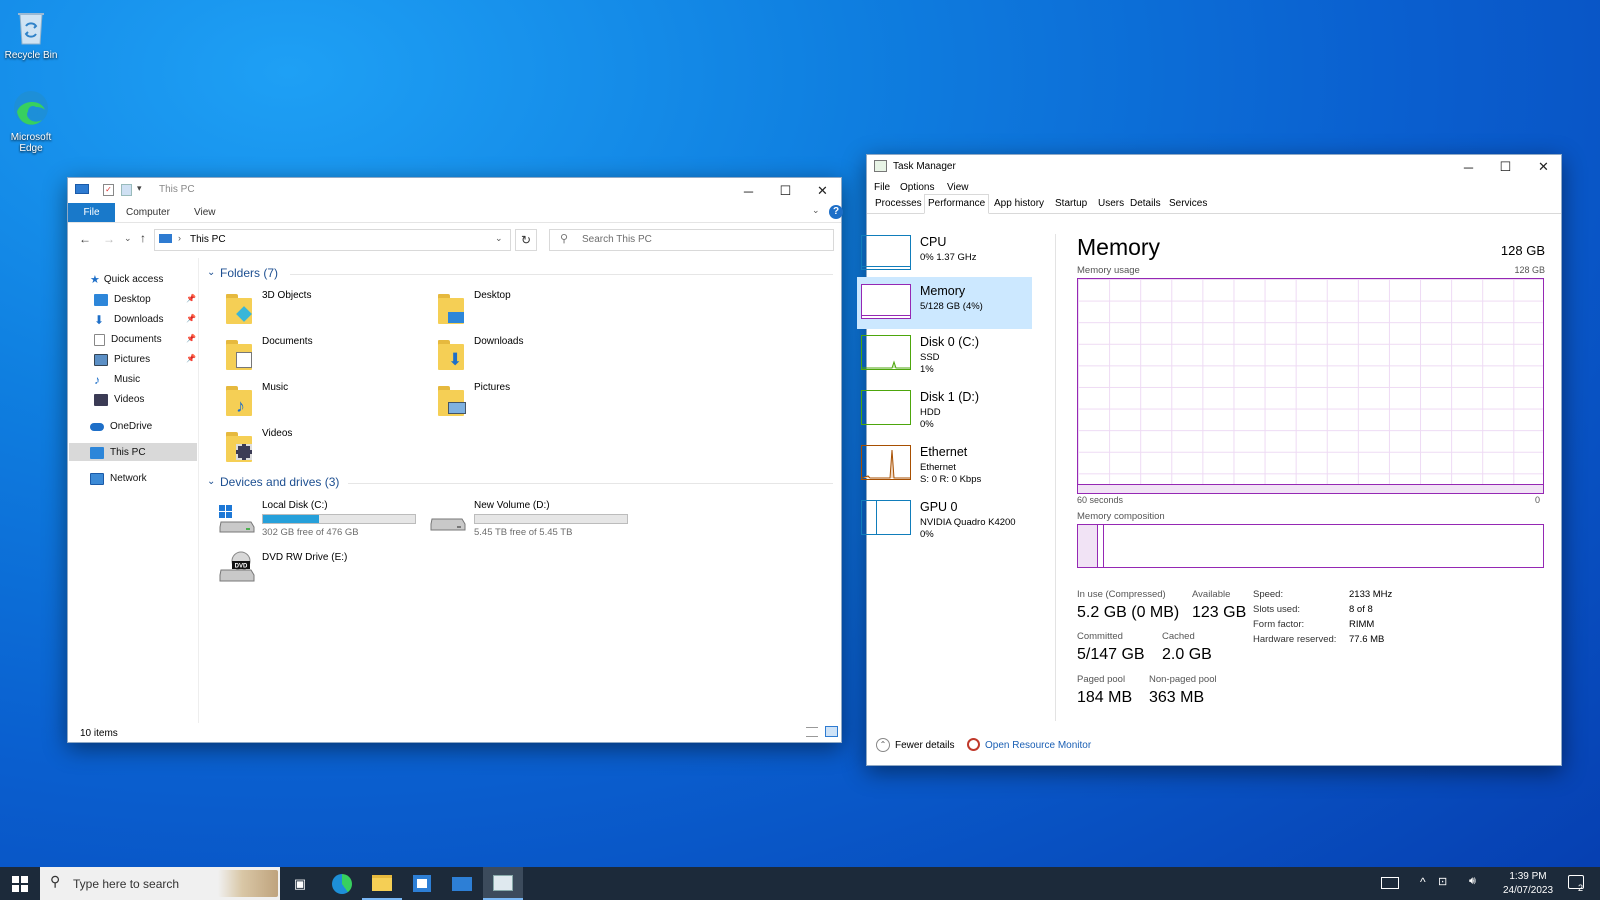 The width and height of the screenshot is (1600, 900). What do you see at coordinates (422, 883) in the screenshot?
I see `taskbar-store-button` at bounding box center [422, 883].